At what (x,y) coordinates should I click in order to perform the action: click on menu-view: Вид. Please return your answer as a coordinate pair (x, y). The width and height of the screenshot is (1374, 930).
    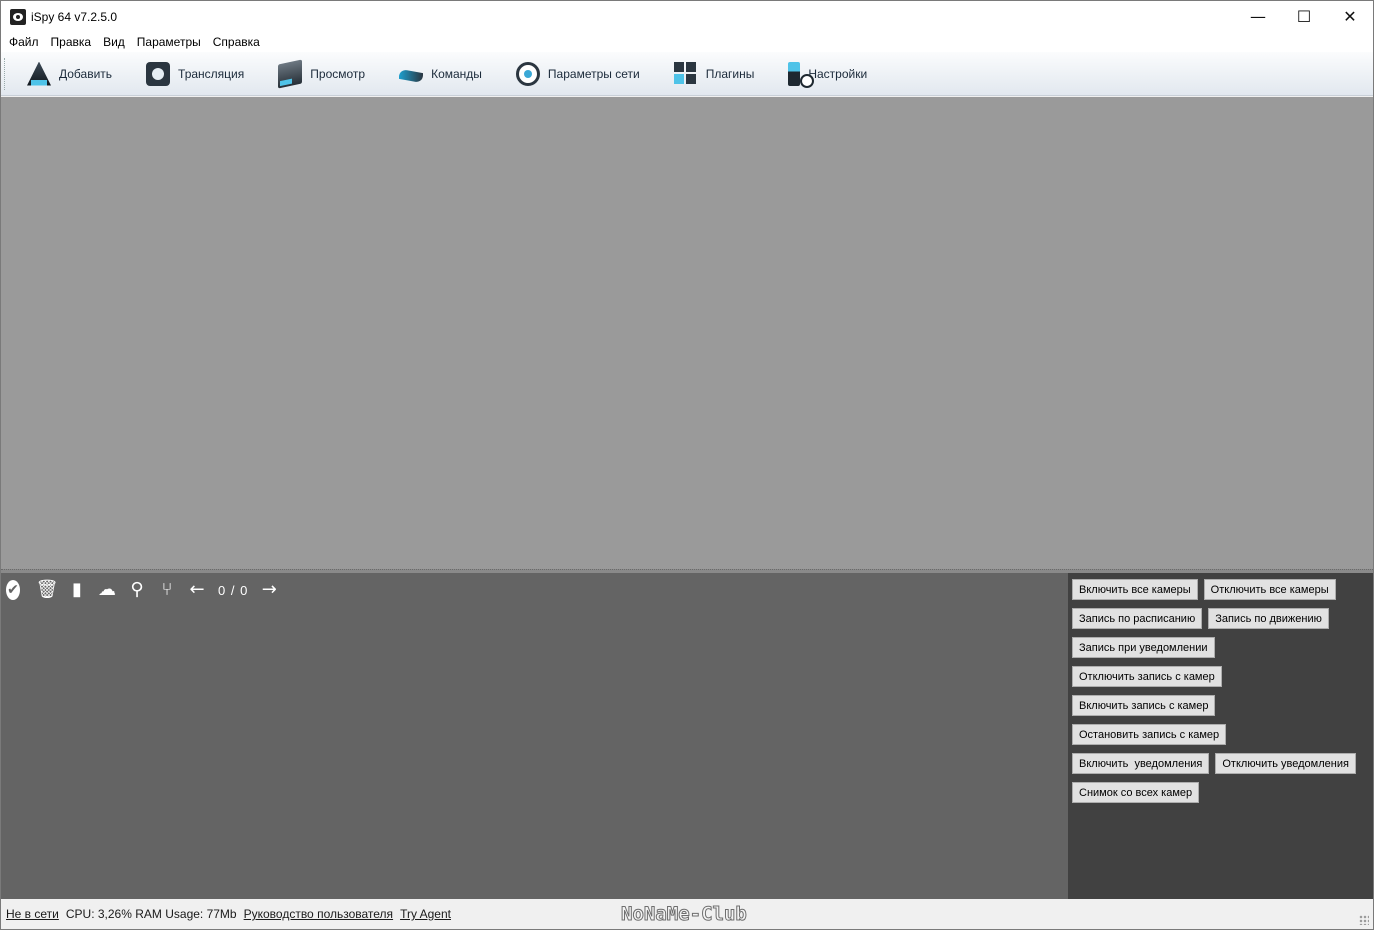
    Looking at the image, I should click on (114, 42).